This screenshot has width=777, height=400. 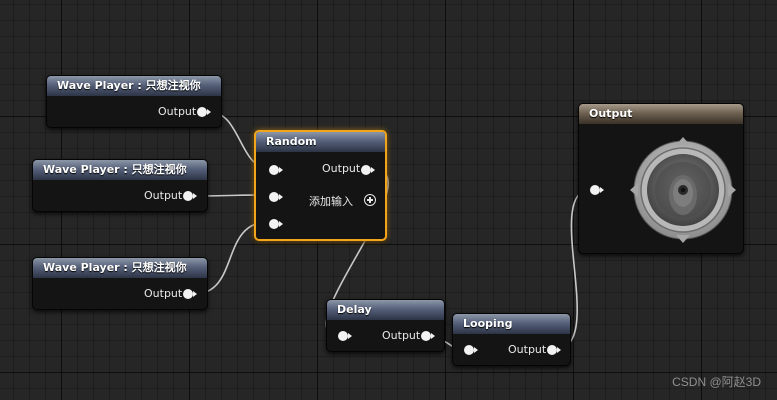 I want to click on wave-player-node-3: Wave Player : 只想注视你 Output, so click(x=120, y=283).